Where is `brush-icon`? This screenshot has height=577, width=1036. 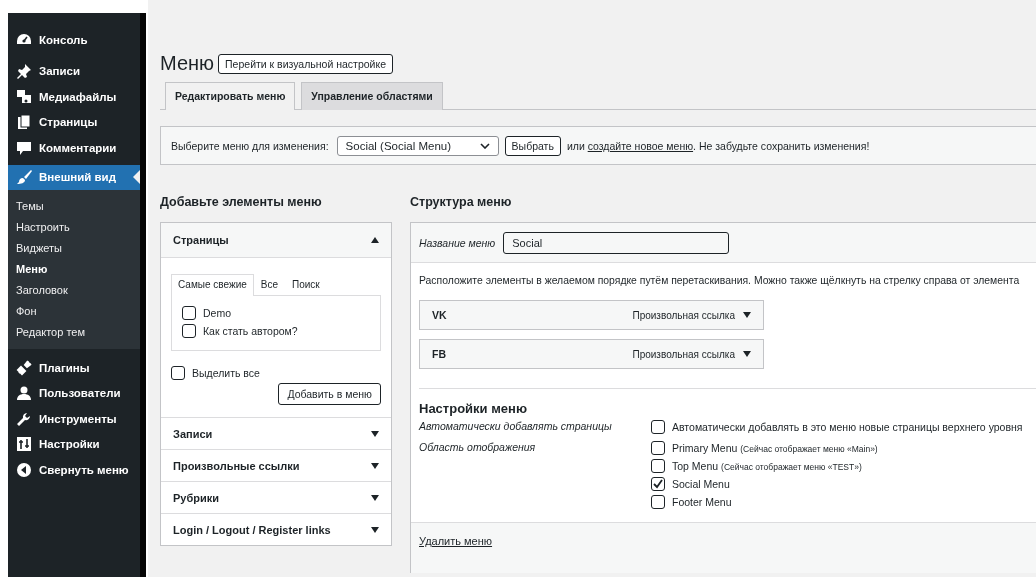 brush-icon is located at coordinates (24, 177).